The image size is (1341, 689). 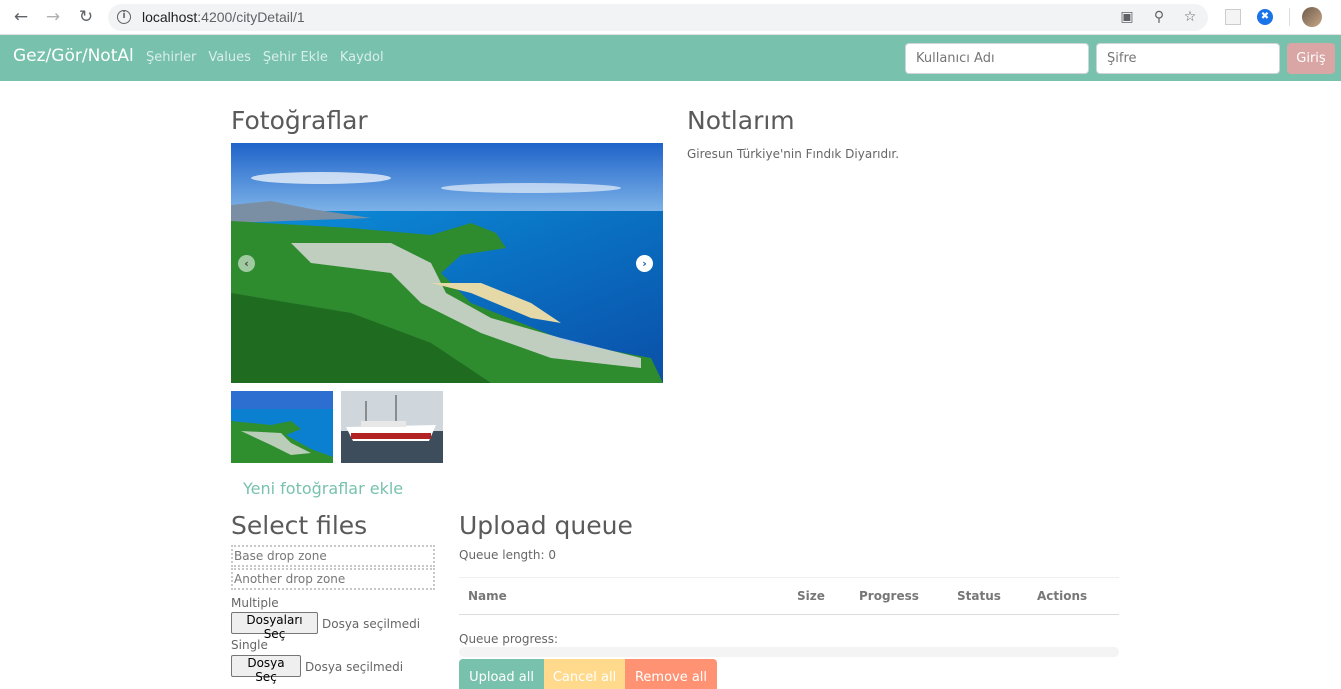 What do you see at coordinates (658, 17) in the screenshot?
I see `address-bar: i localhost:4200/cityDetail/1 ▣ ⚲ ☆` at bounding box center [658, 17].